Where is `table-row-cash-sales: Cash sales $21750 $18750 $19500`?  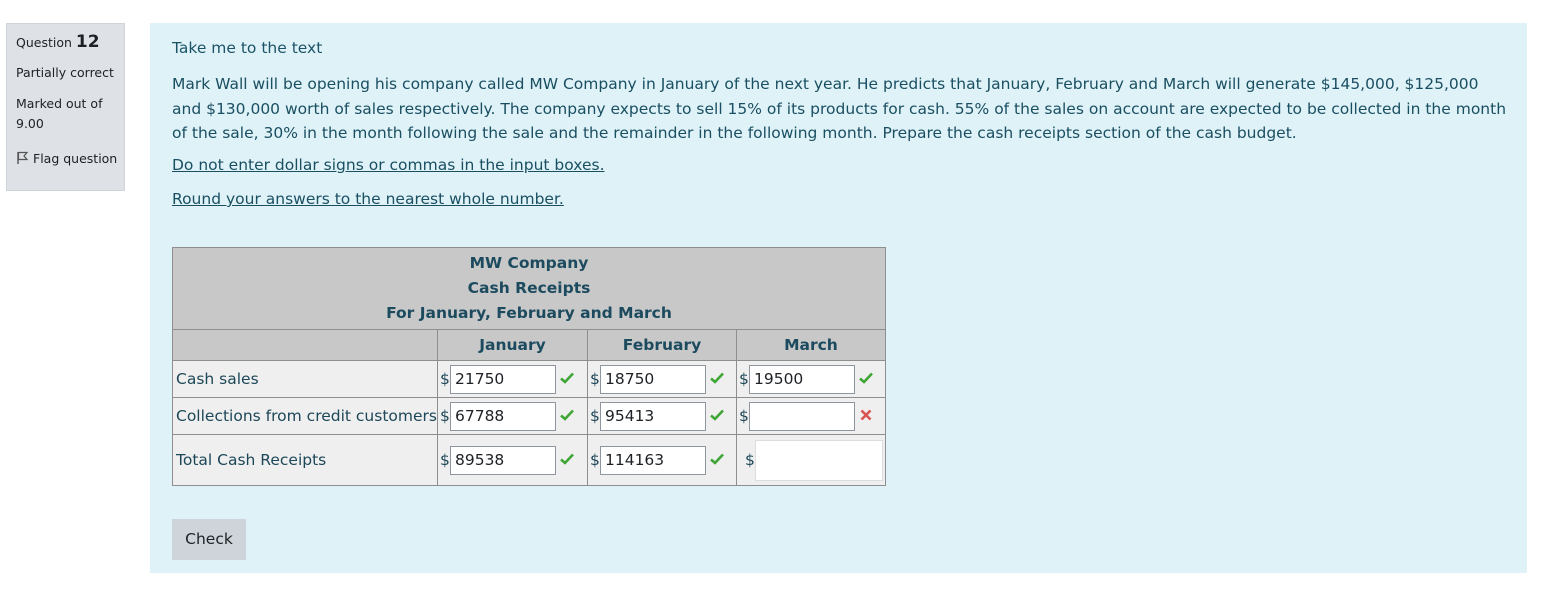
table-row-cash-sales: Cash sales $21750 $18750 $19500 is located at coordinates (529, 379).